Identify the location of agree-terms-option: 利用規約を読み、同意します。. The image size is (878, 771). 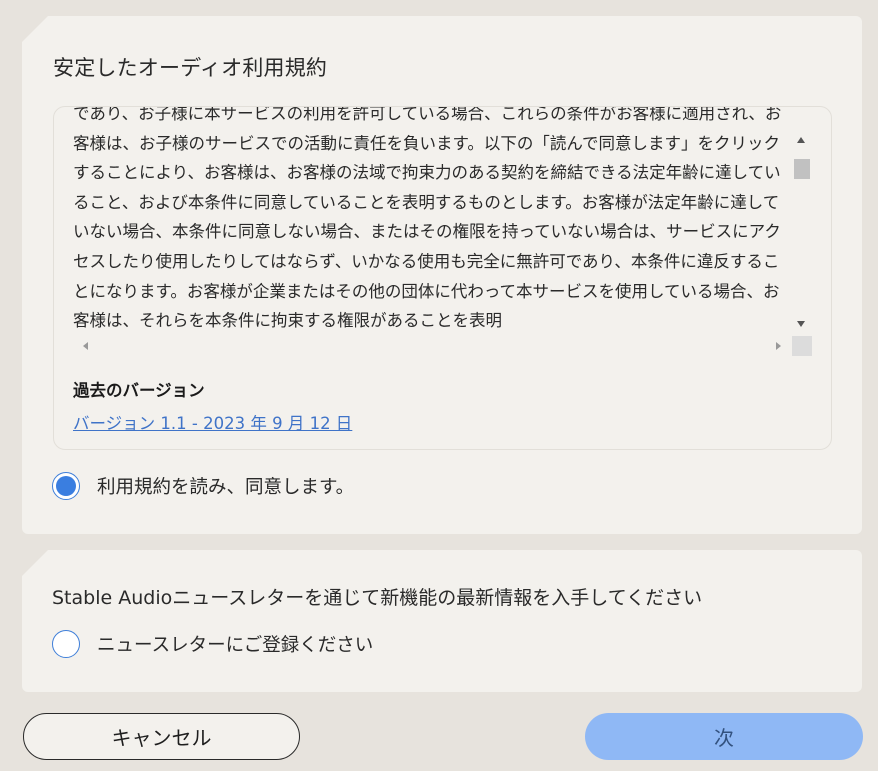
(203, 486).